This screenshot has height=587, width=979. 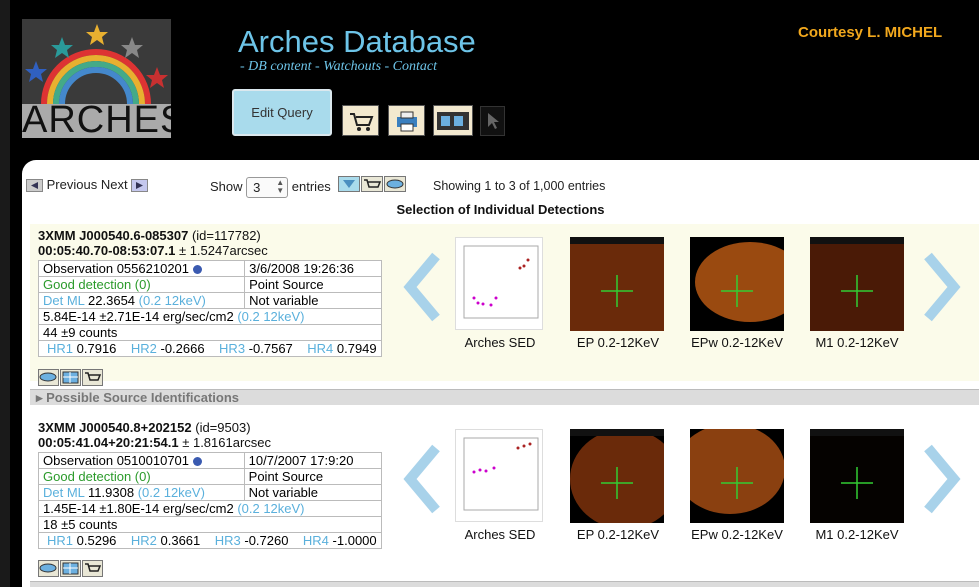 What do you see at coordinates (142, 397) in the screenshot?
I see `possible-identifications-label: Possible Source Identifications` at bounding box center [142, 397].